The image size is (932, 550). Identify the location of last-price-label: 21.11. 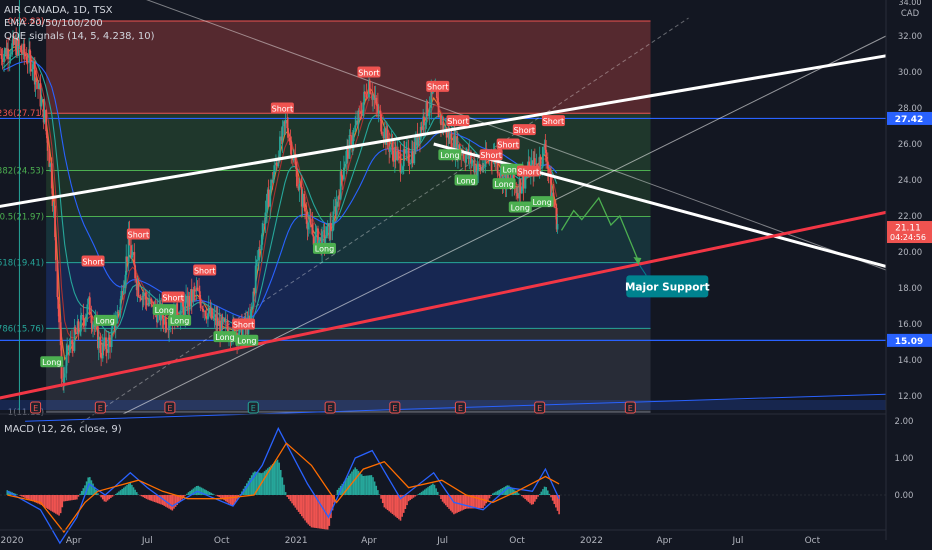
(908, 229).